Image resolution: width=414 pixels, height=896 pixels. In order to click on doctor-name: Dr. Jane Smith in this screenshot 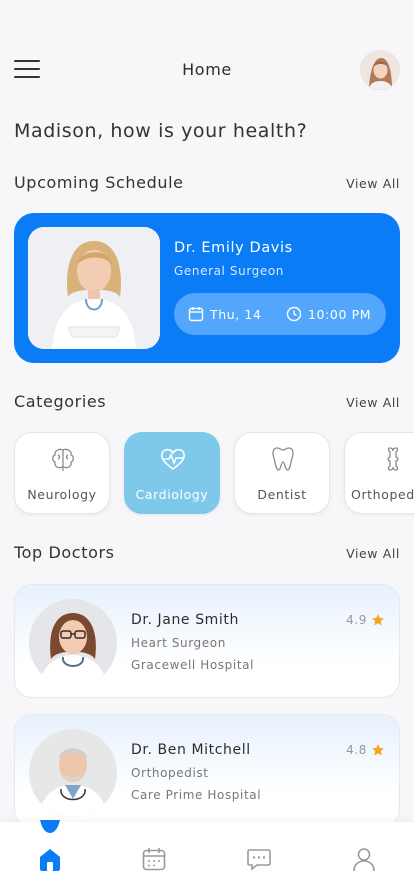, I will do `click(185, 620)`.